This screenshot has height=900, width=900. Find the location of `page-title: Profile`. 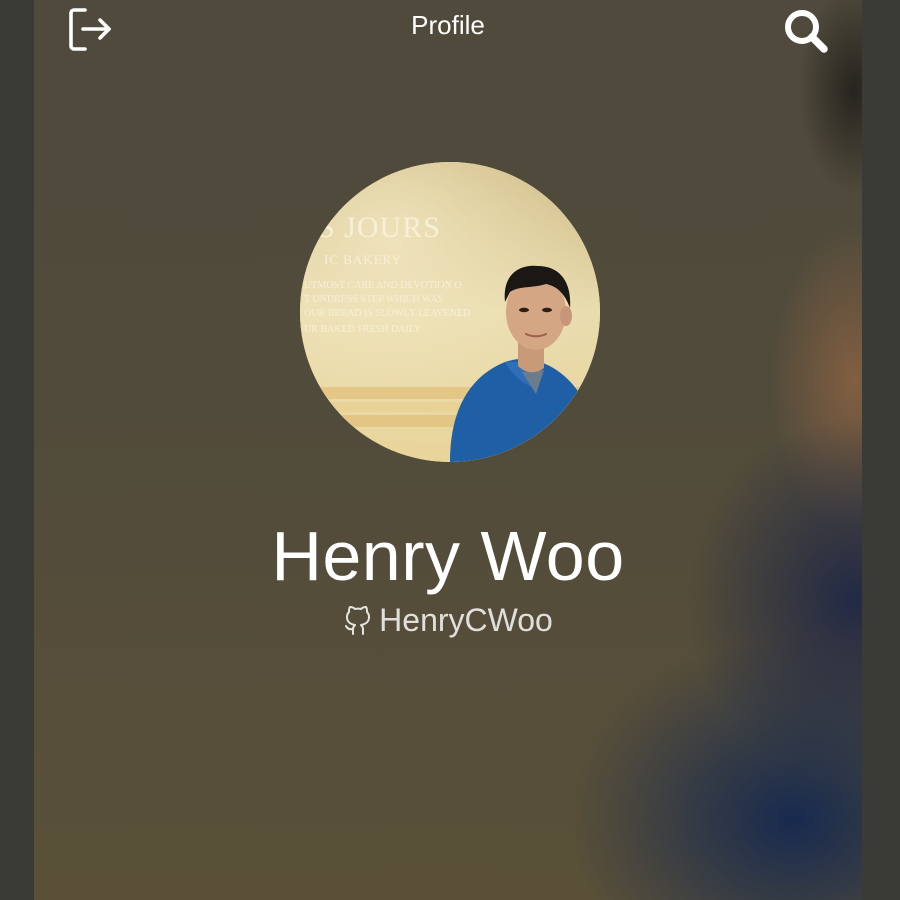

page-title: Profile is located at coordinates (448, 25).